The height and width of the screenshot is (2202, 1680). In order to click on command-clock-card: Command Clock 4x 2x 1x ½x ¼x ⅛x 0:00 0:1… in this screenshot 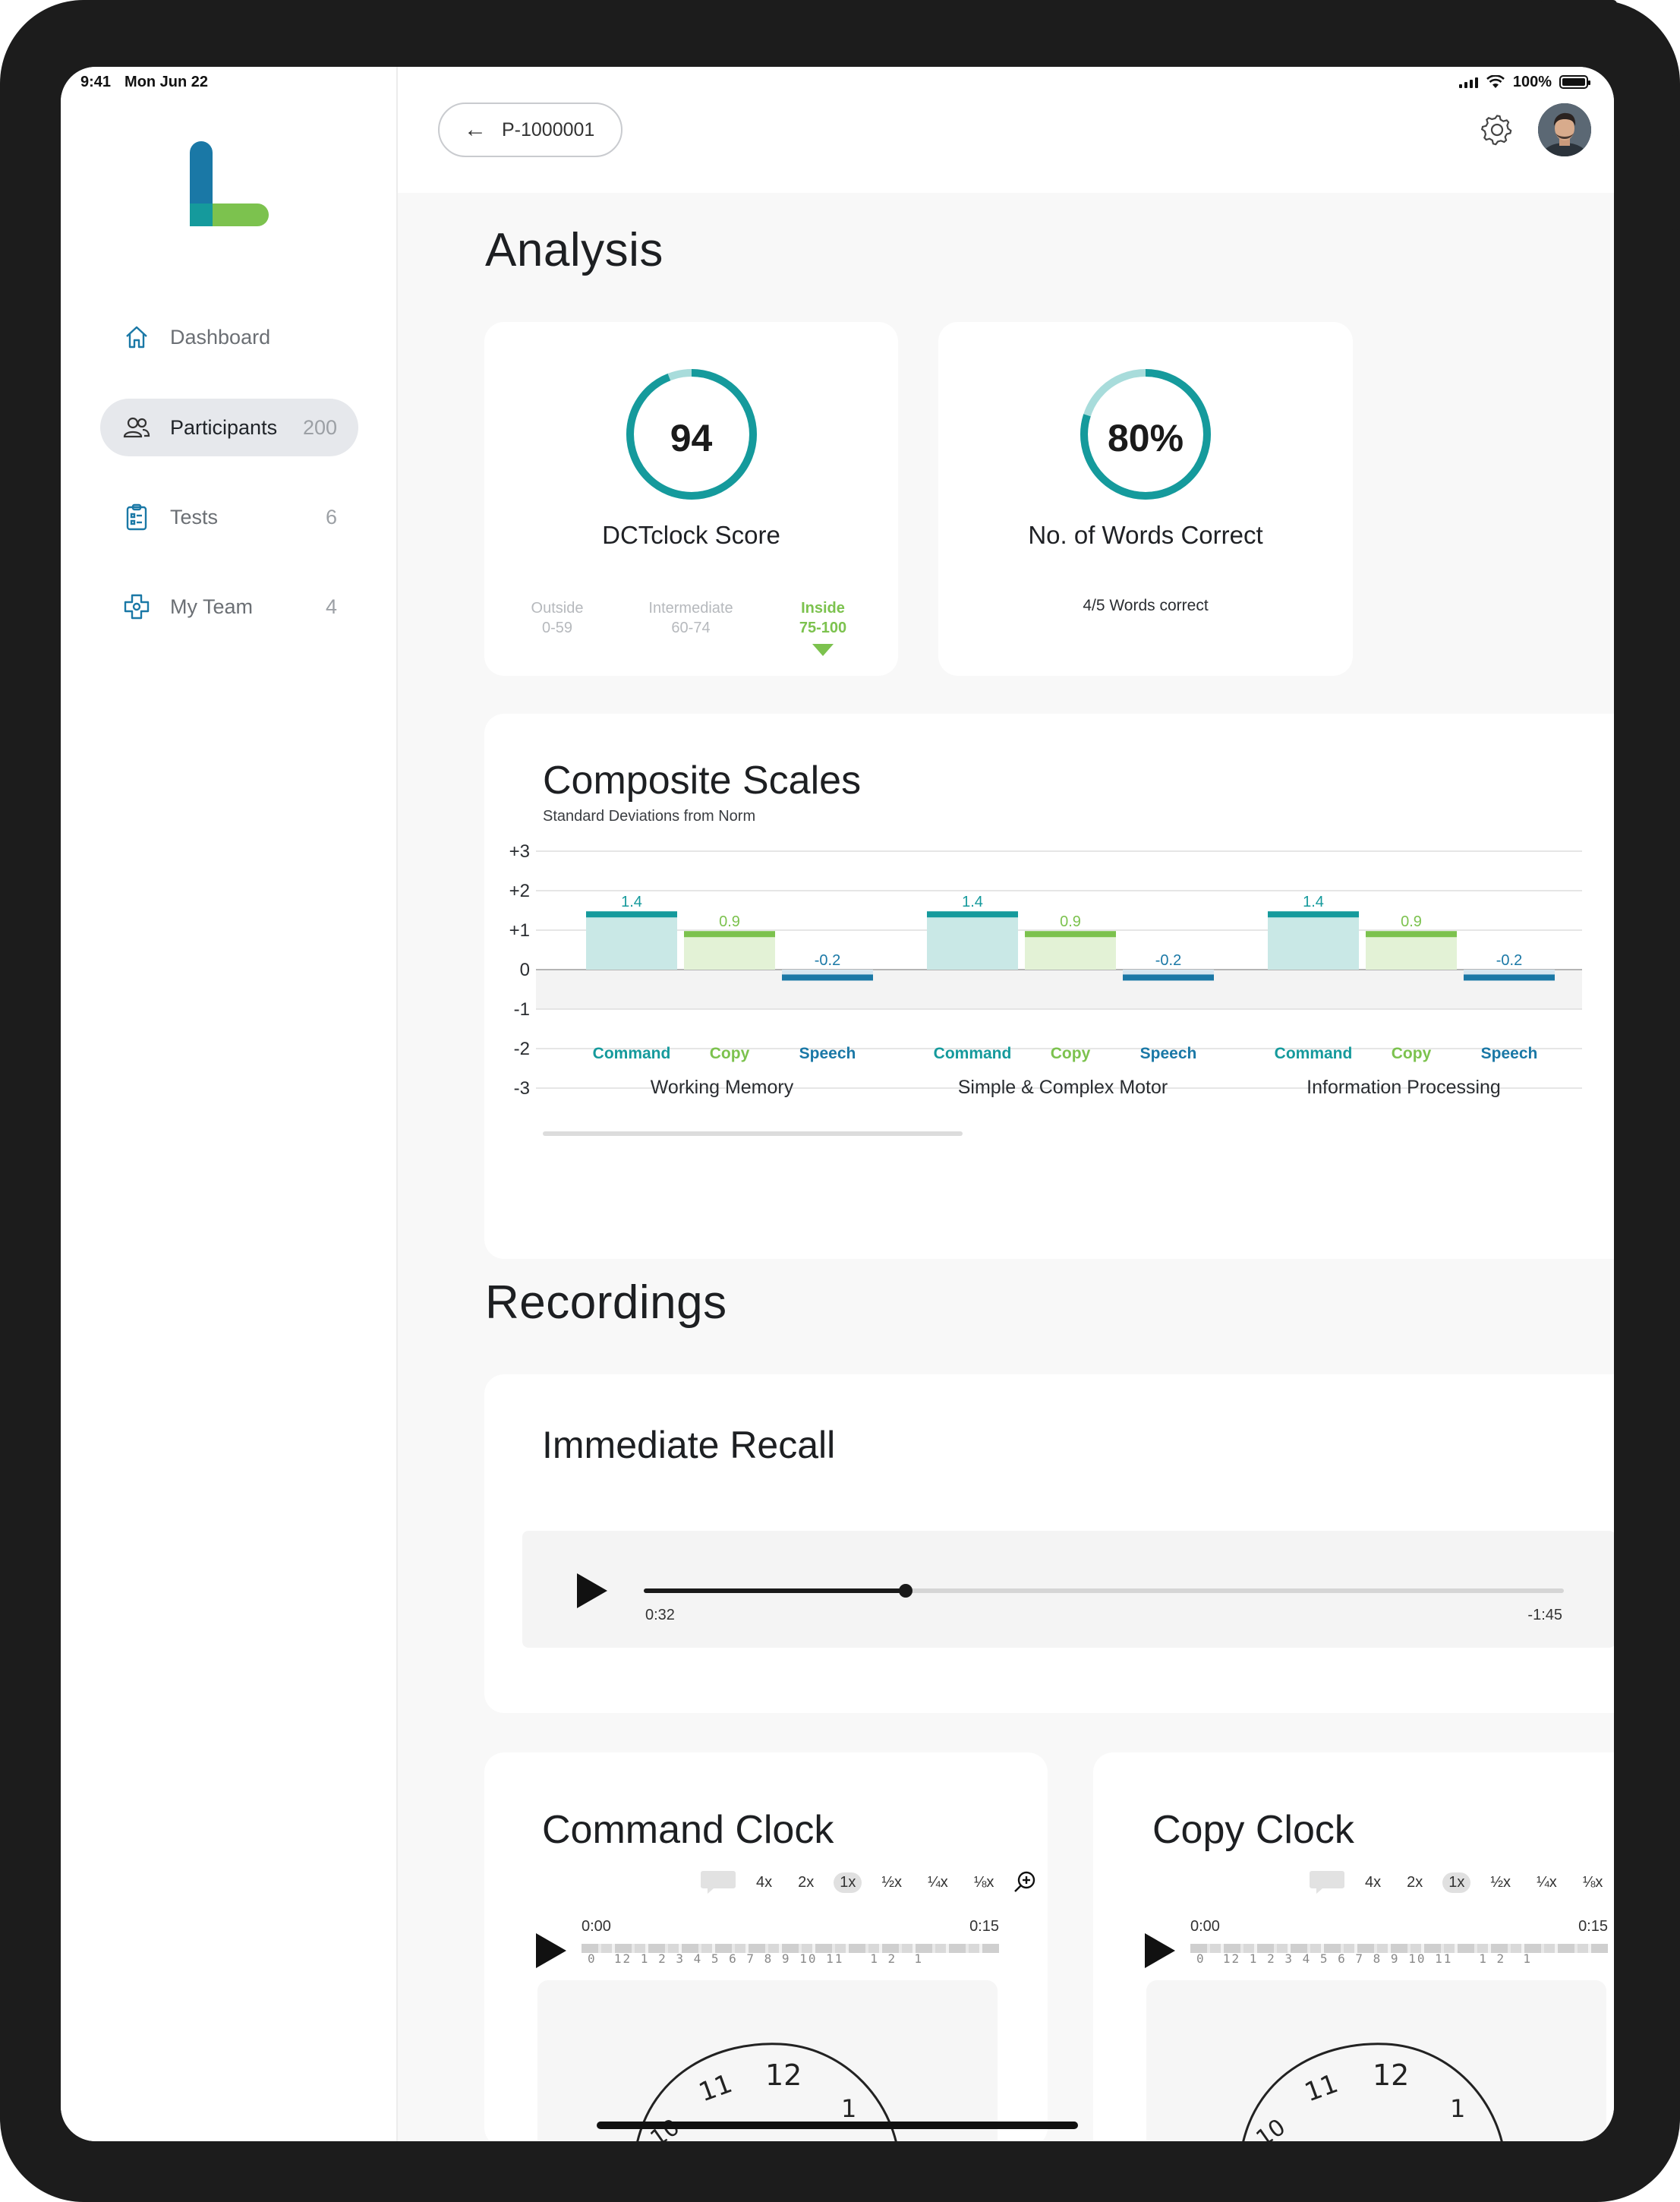, I will do `click(766, 1946)`.